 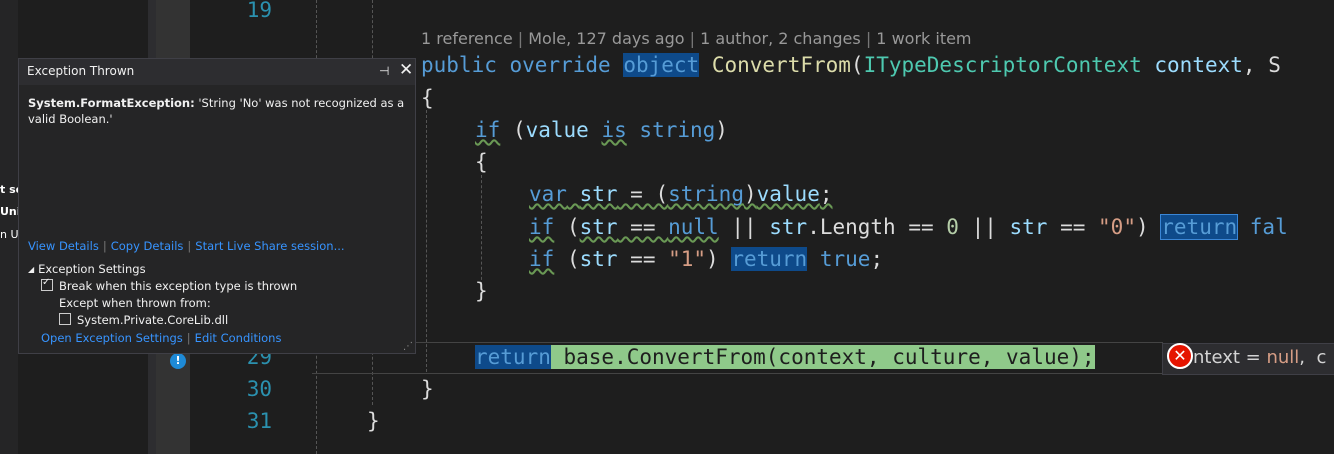 What do you see at coordinates (9, 234) in the screenshot?
I see `stray-label: n U` at bounding box center [9, 234].